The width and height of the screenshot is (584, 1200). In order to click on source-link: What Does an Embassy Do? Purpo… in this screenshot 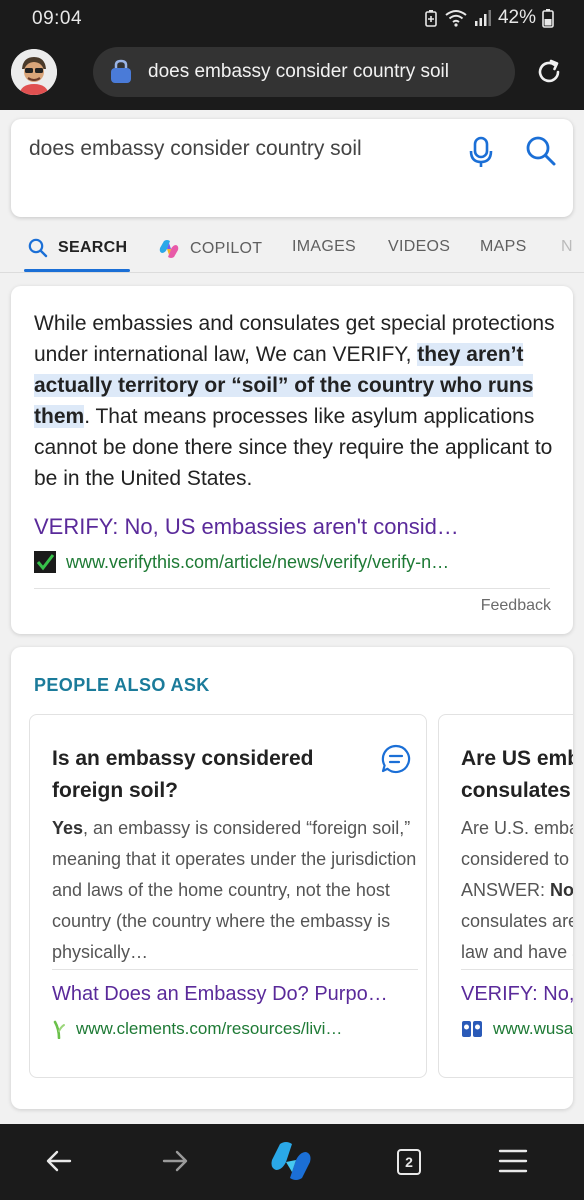, I will do `click(220, 994)`.